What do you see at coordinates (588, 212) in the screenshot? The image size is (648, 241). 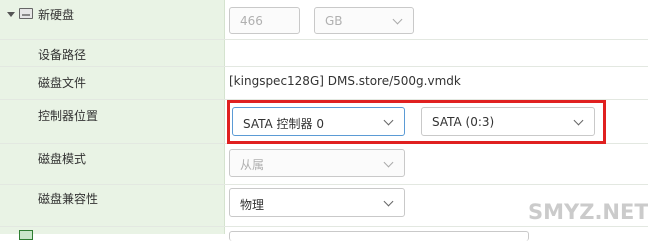 I see `watermark: SMYZ.NET` at bounding box center [588, 212].